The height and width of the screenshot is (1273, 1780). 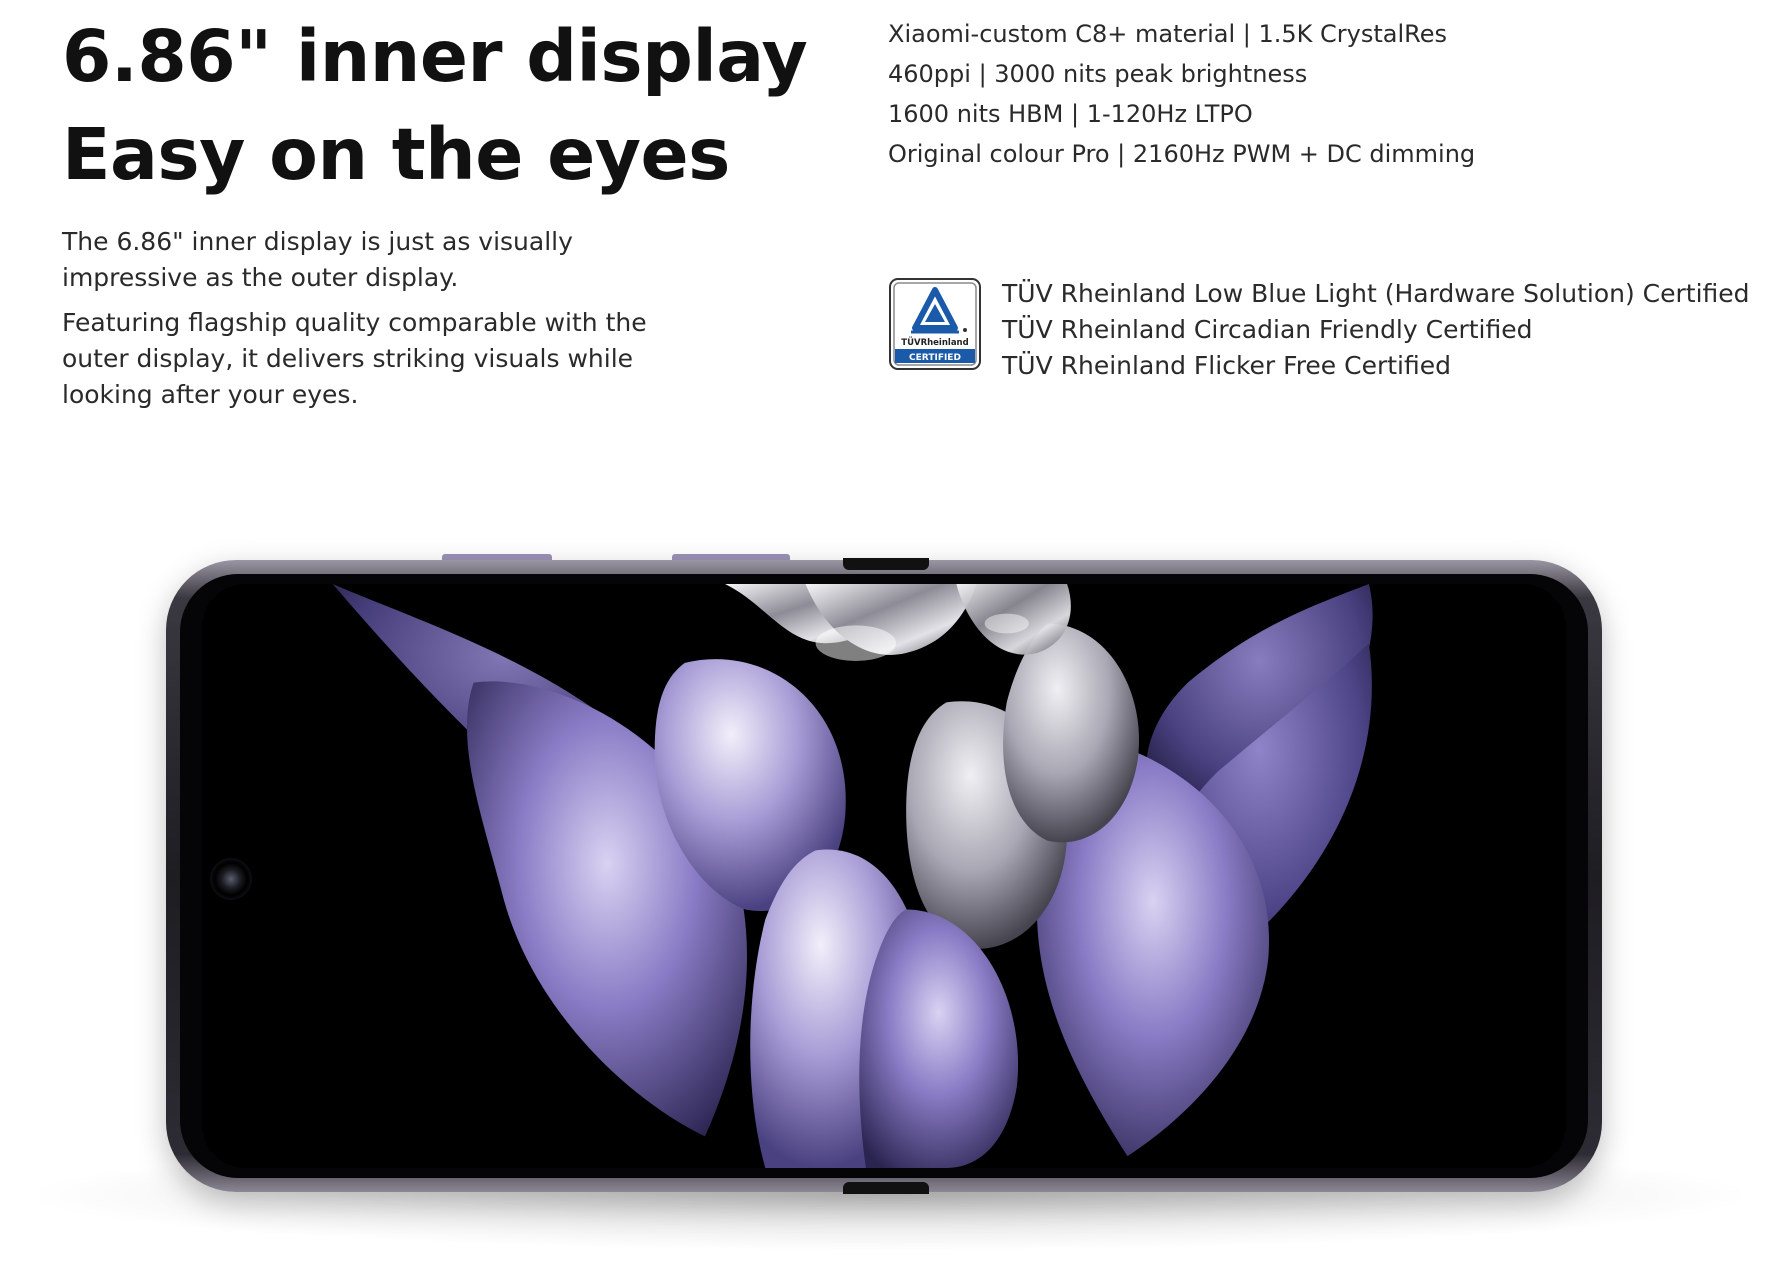 What do you see at coordinates (935, 324) in the screenshot?
I see `tuv-rheinland-certified-icon: TÜVRheinland CERTIFIED` at bounding box center [935, 324].